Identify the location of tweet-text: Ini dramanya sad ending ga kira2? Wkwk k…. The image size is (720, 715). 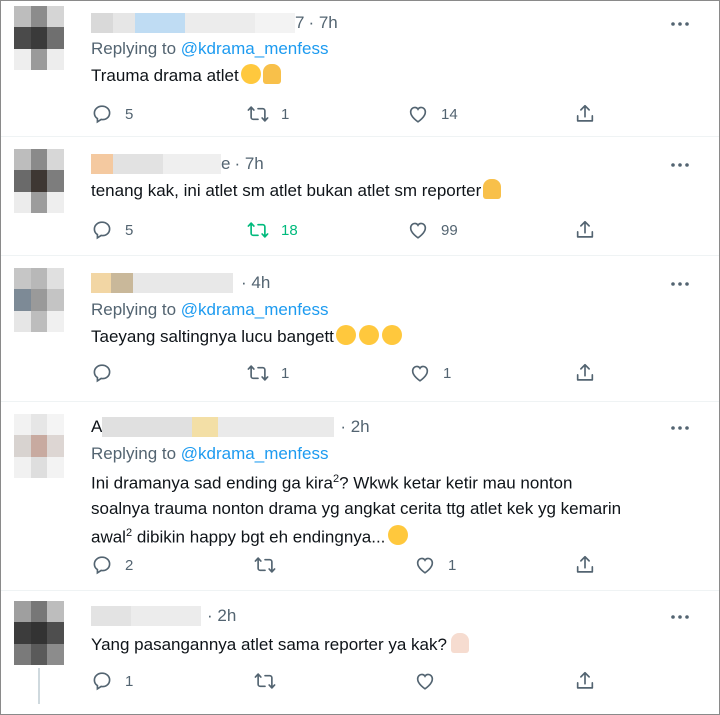
(361, 508).